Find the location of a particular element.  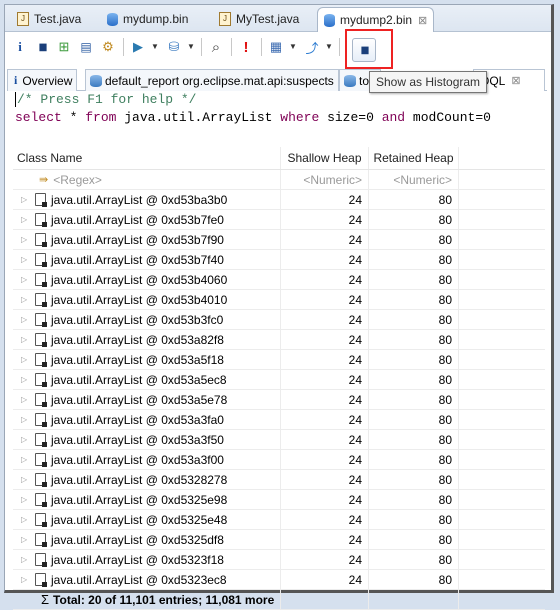

dominator-tree-icon: ⊞ is located at coordinates (64, 47).